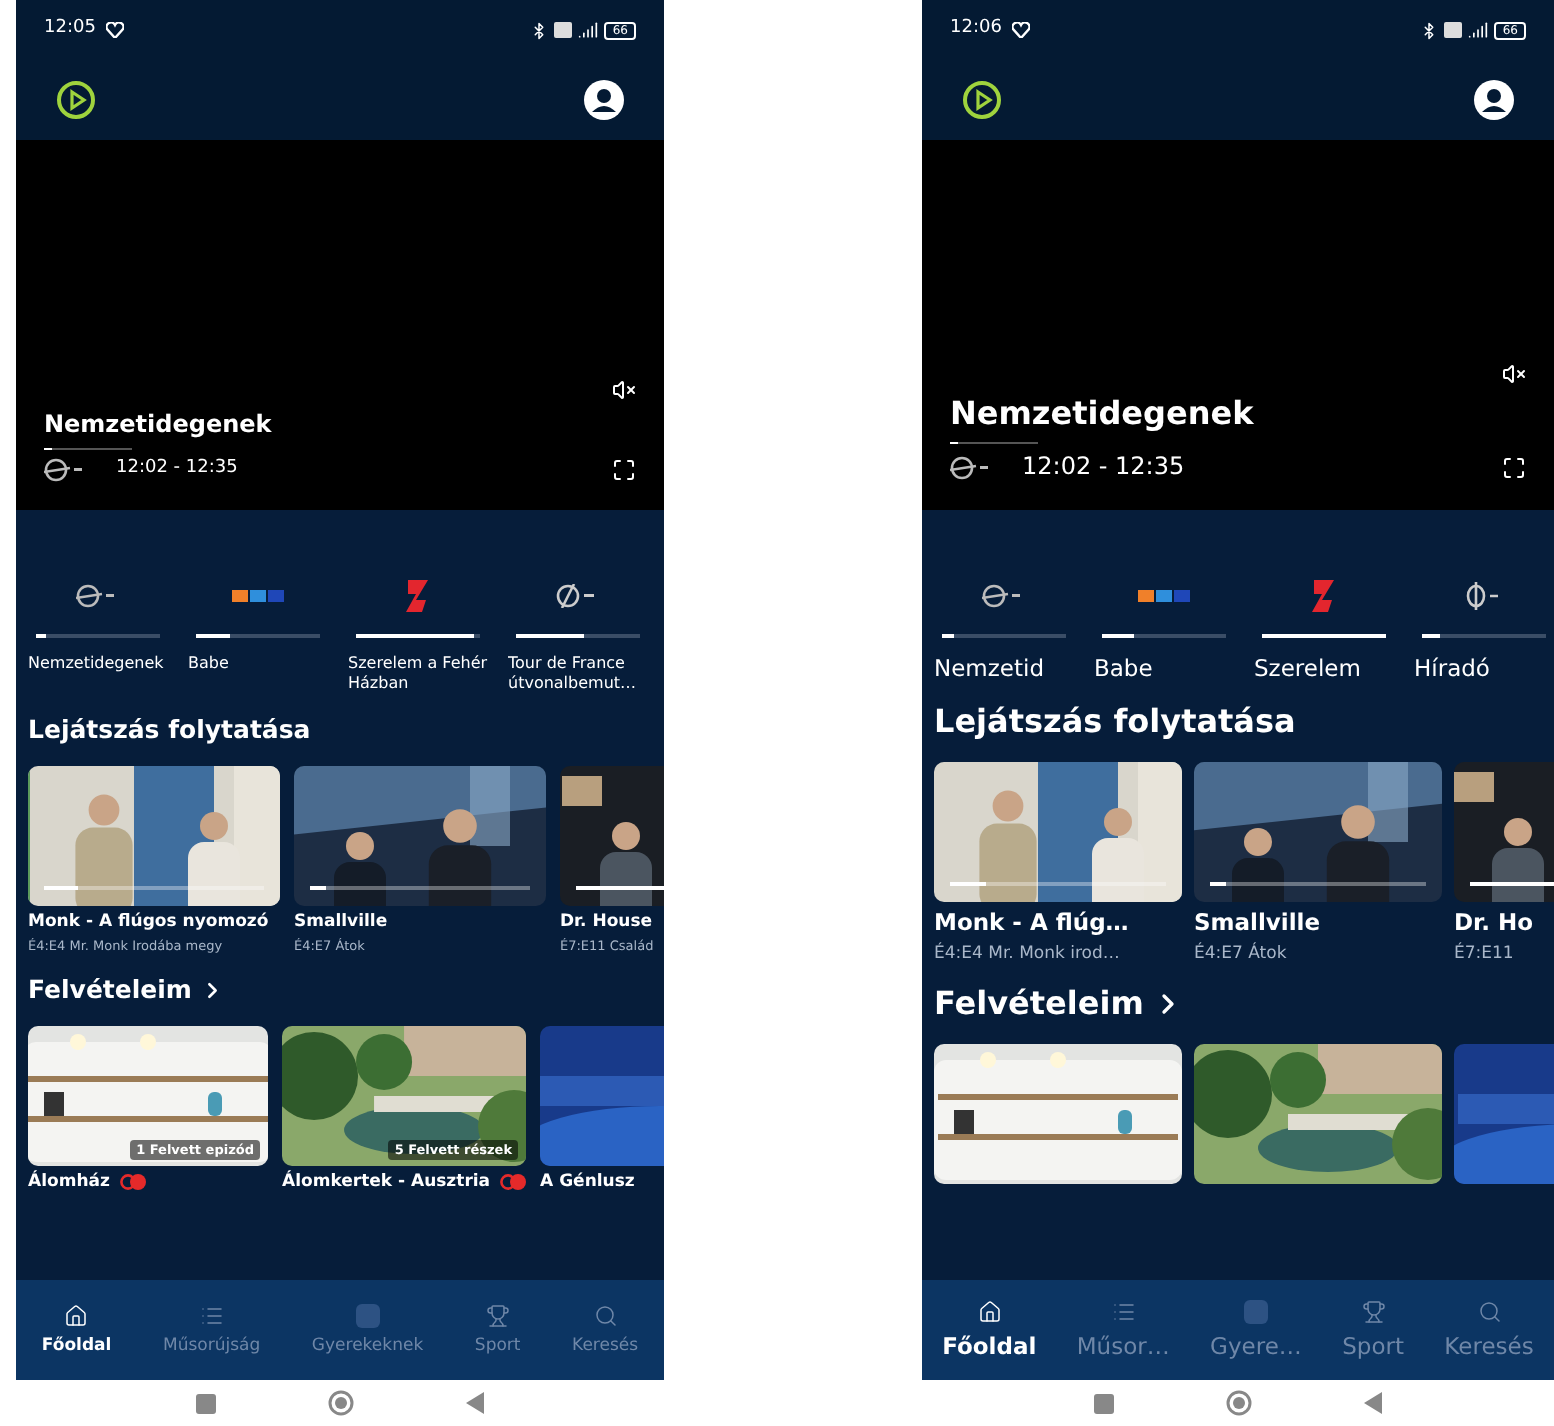 The width and height of the screenshot is (1554, 1426). I want to click on channel-program-title: Szerelem, so click(1308, 668).